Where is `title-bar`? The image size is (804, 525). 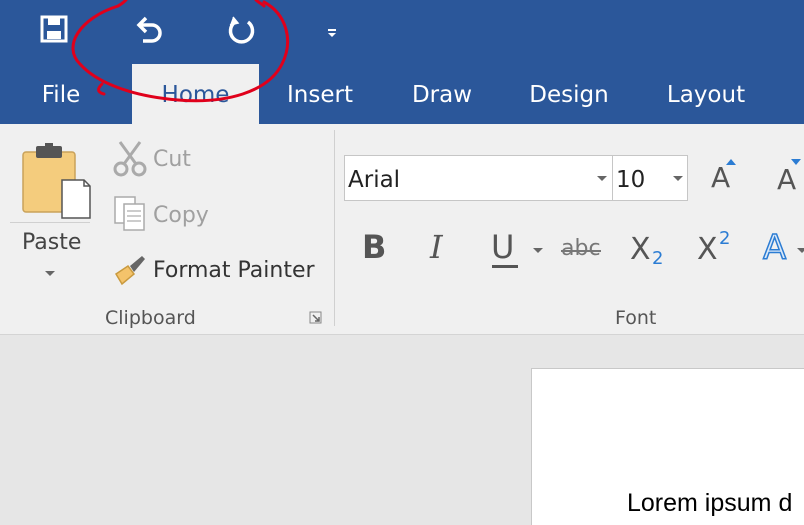
title-bar is located at coordinates (402, 32).